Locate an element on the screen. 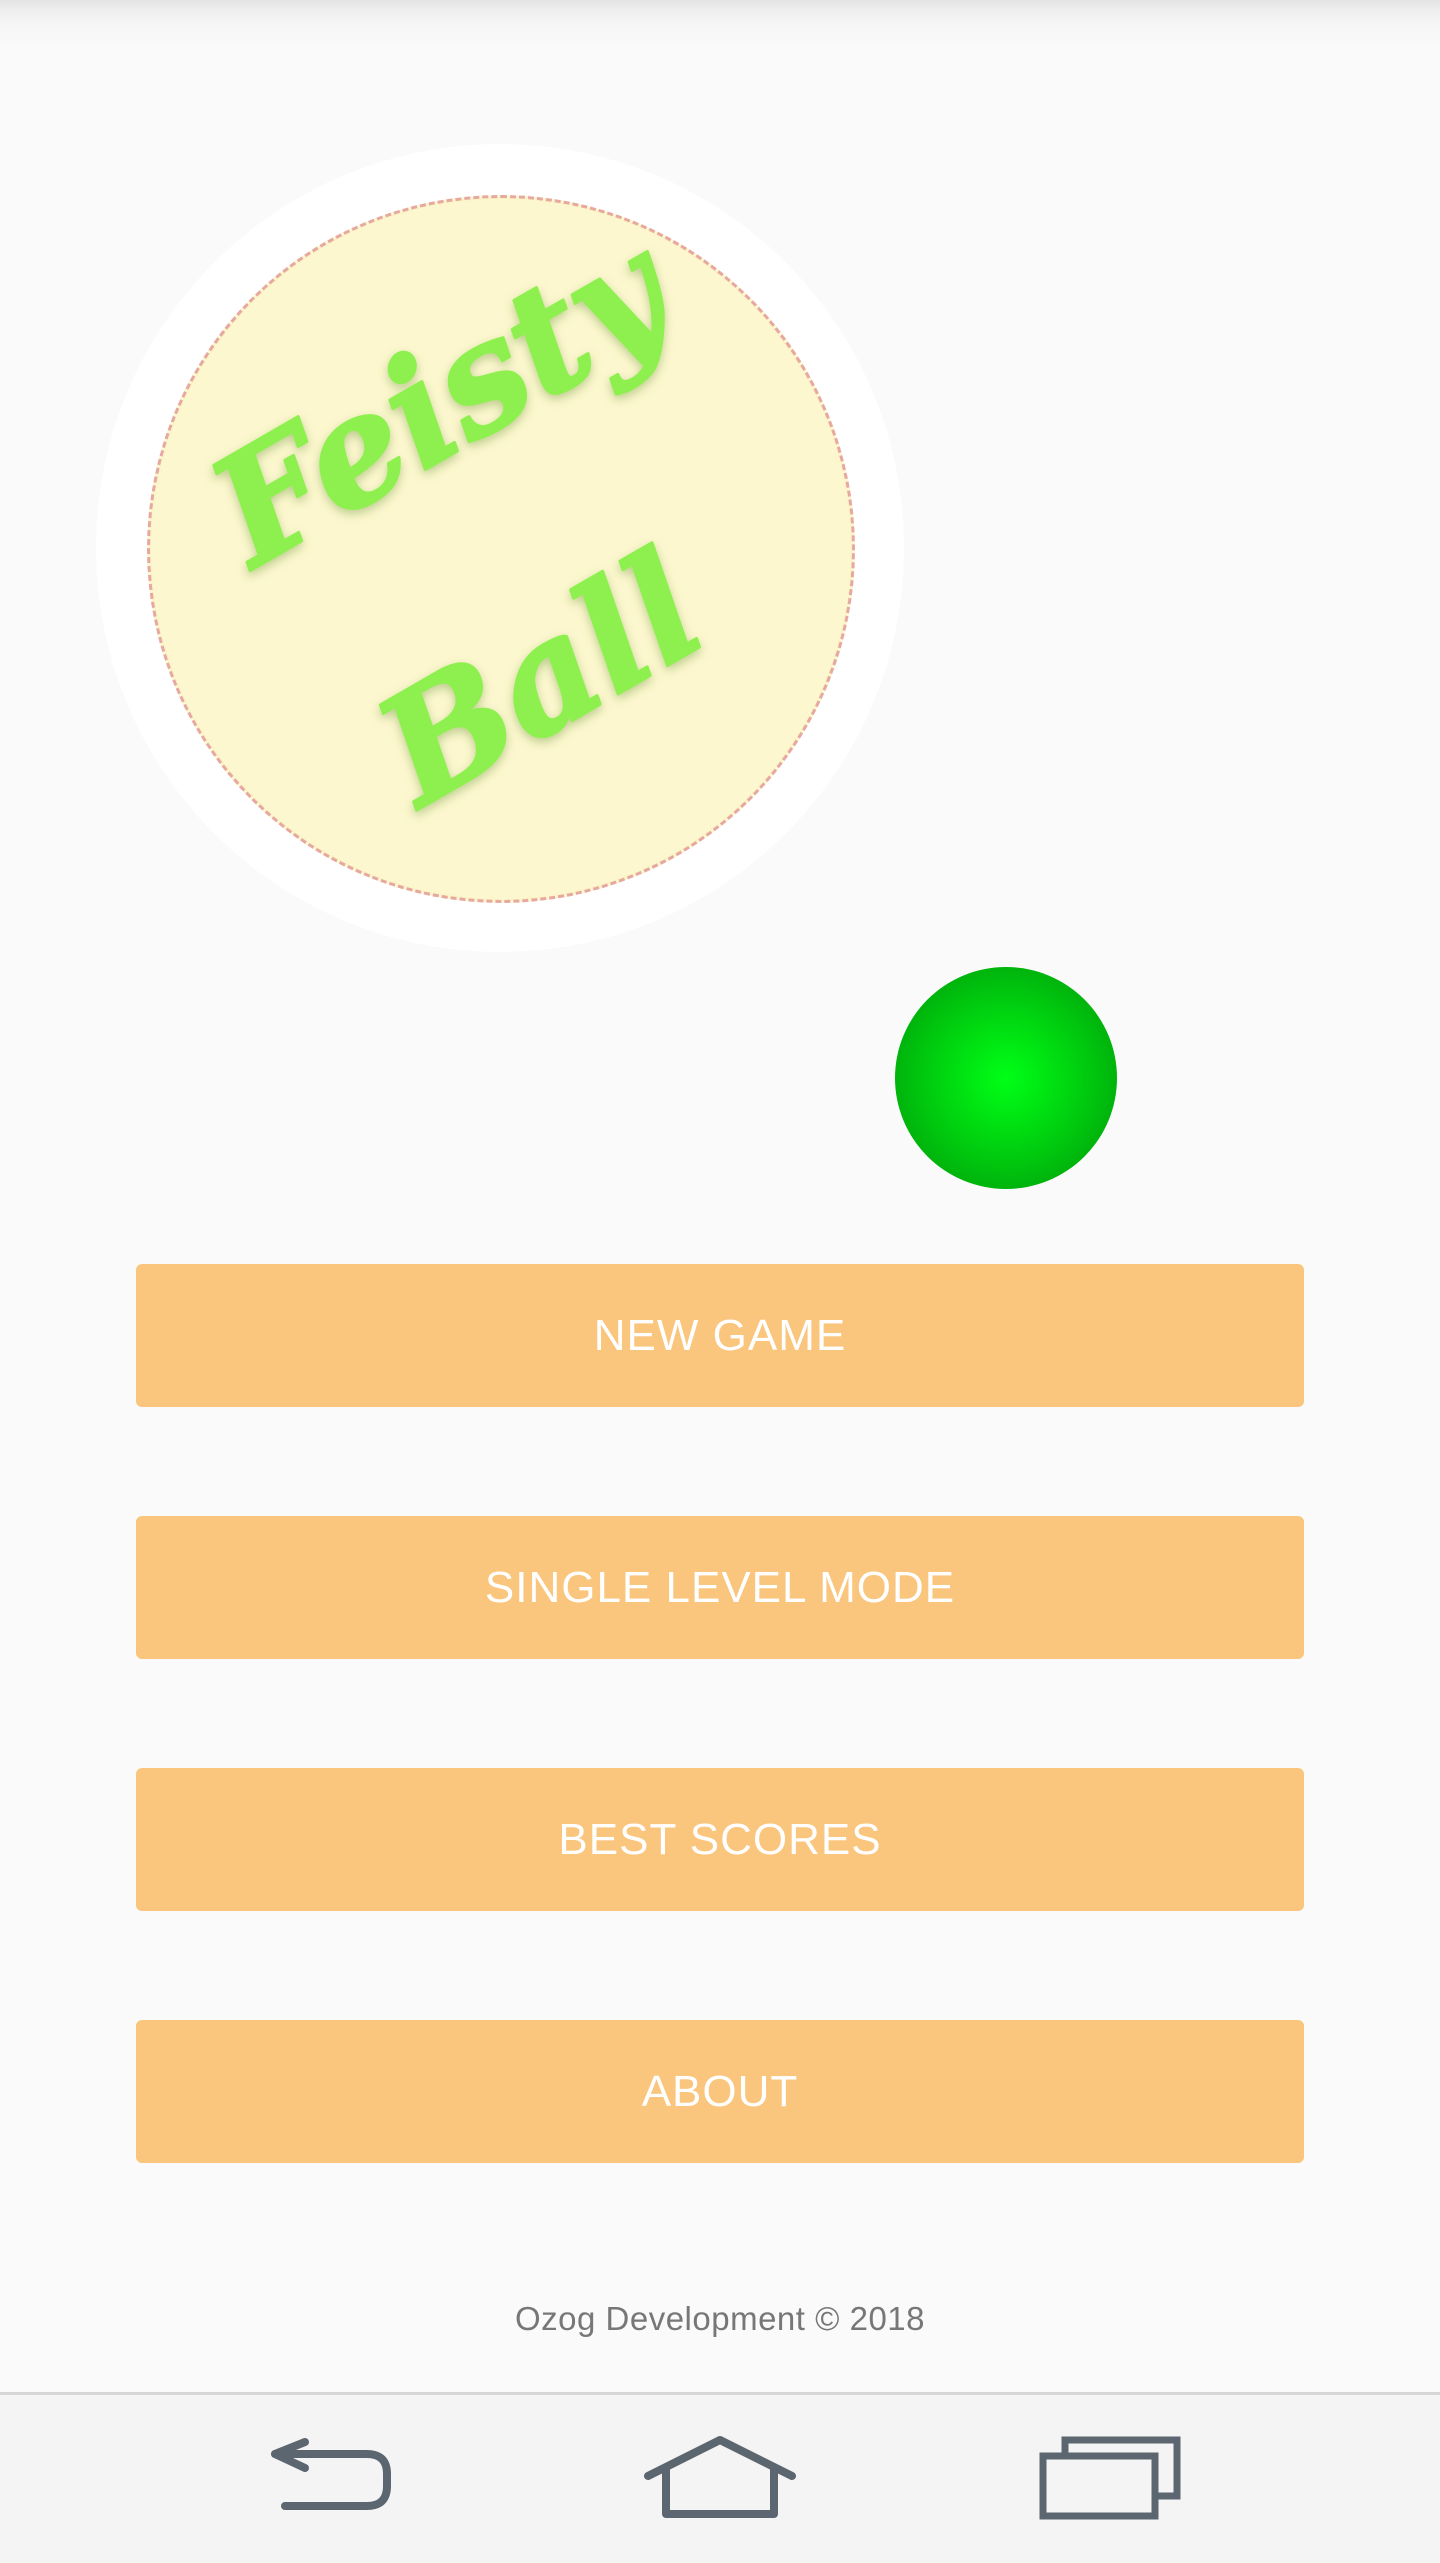 Image resolution: width=1440 pixels, height=2563 pixels. home-icon is located at coordinates (720, 2477).